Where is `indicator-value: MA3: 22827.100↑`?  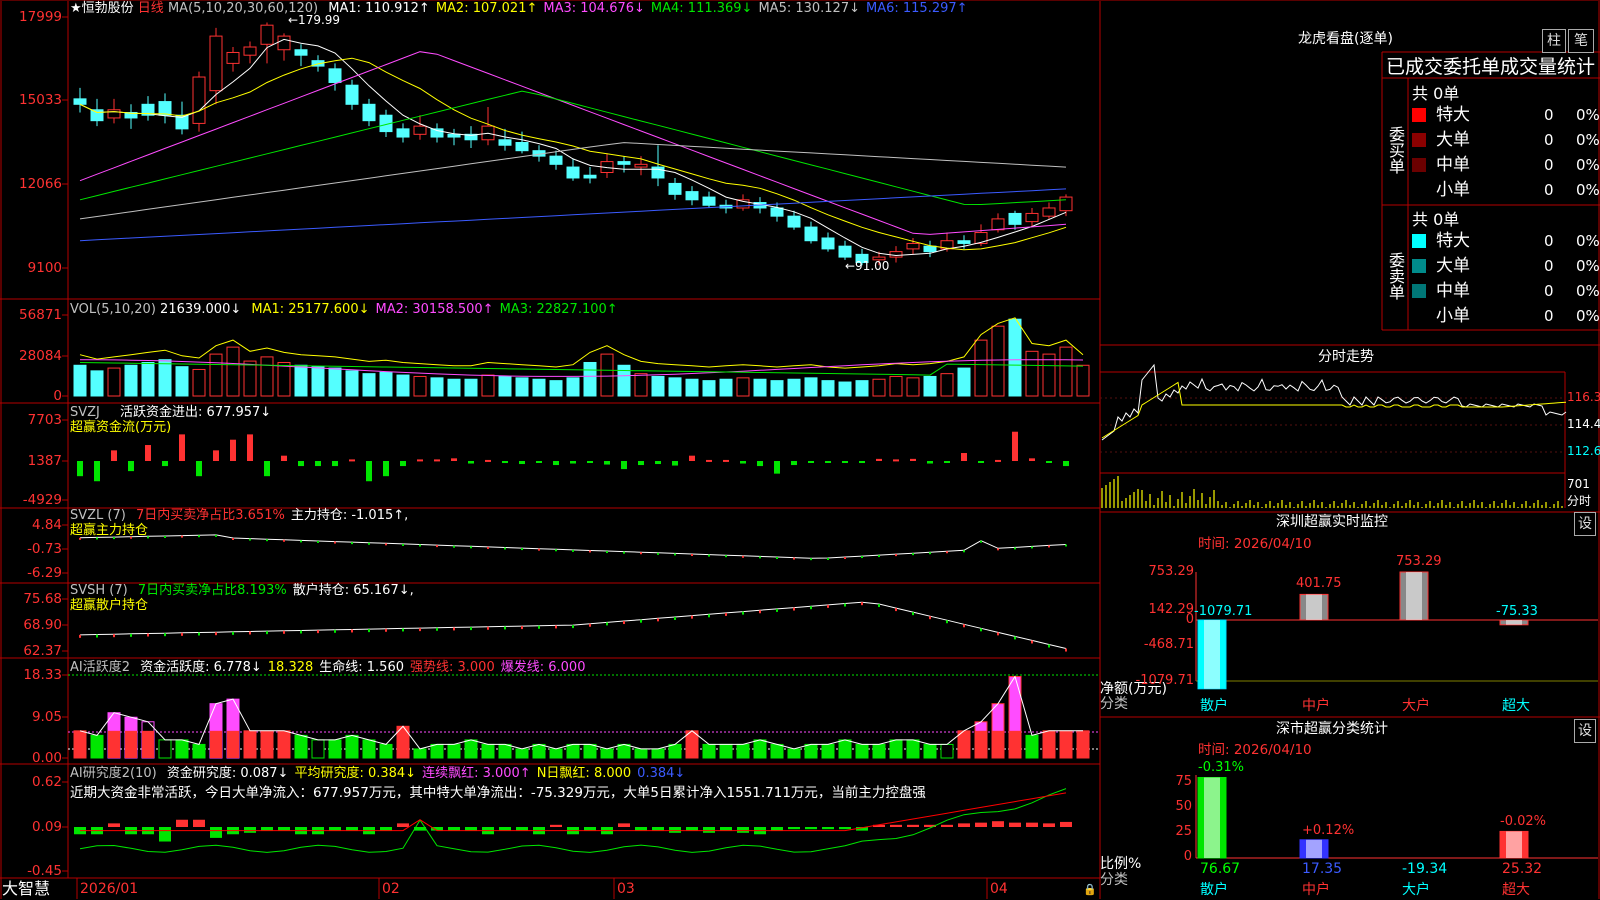
indicator-value: MA3: 22827.100↑ is located at coordinates (558, 309).